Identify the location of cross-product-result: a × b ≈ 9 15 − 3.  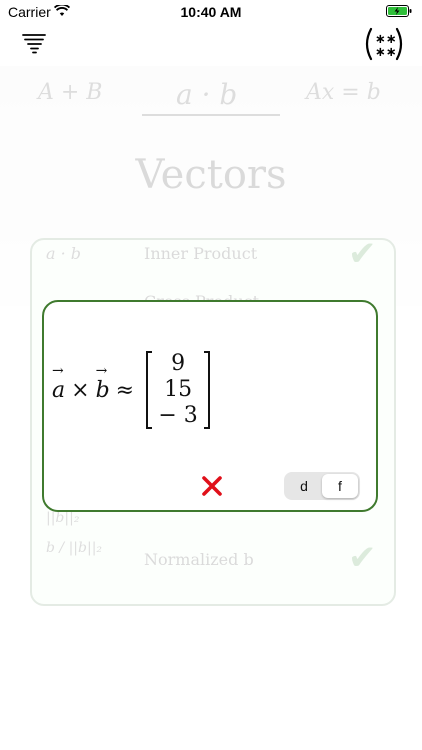
(131, 390).